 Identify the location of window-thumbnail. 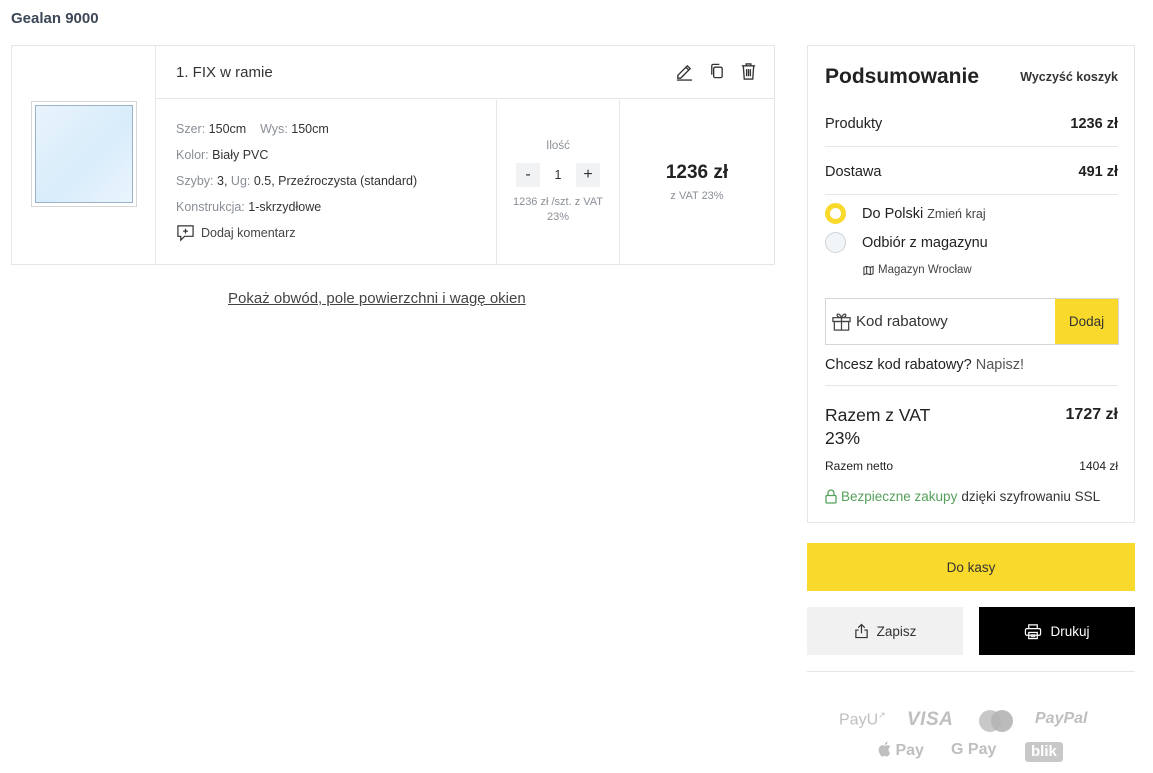
(84, 154).